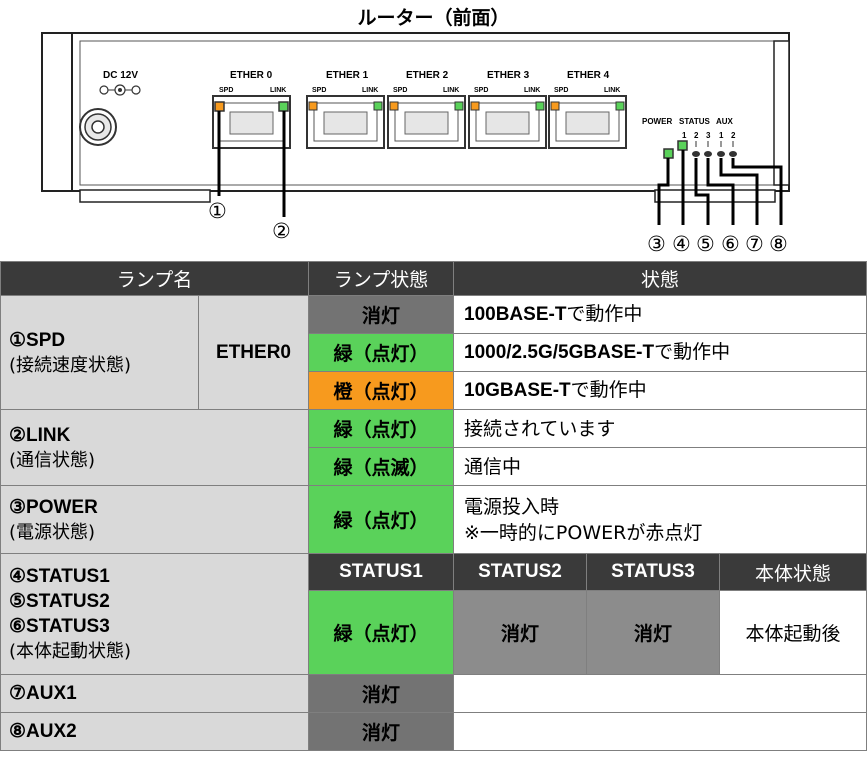  Describe the element at coordinates (657, 121) in the screenshot. I see `power-label: POWER` at that location.